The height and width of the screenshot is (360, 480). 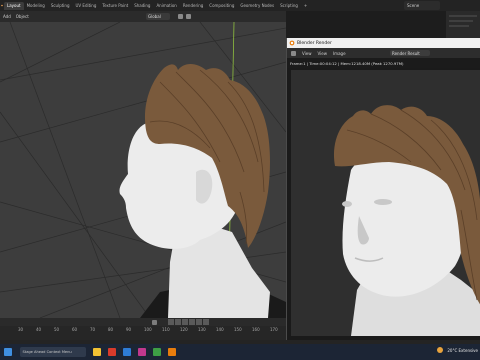 I want to click on add-workspace-button: +, so click(x=305, y=6).